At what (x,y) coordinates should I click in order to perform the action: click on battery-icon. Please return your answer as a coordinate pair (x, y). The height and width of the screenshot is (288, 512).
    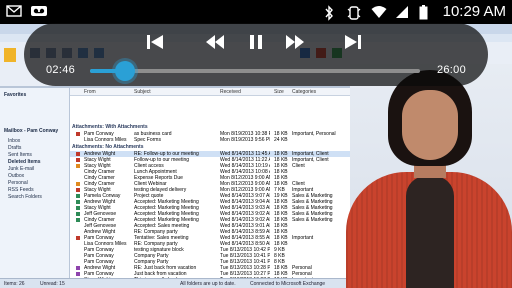
    Looking at the image, I should click on (427, 12).